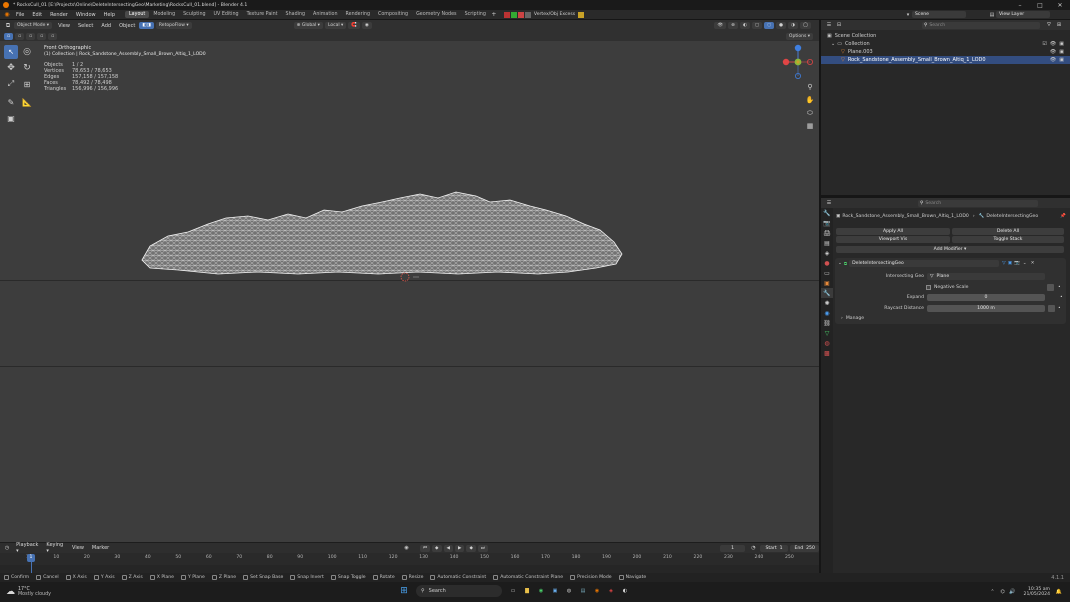 This screenshot has width=1070, height=602. Describe the element at coordinates (436, 14) in the screenshot. I see `tab-geometry-nodes: Geometry Nodes` at that location.